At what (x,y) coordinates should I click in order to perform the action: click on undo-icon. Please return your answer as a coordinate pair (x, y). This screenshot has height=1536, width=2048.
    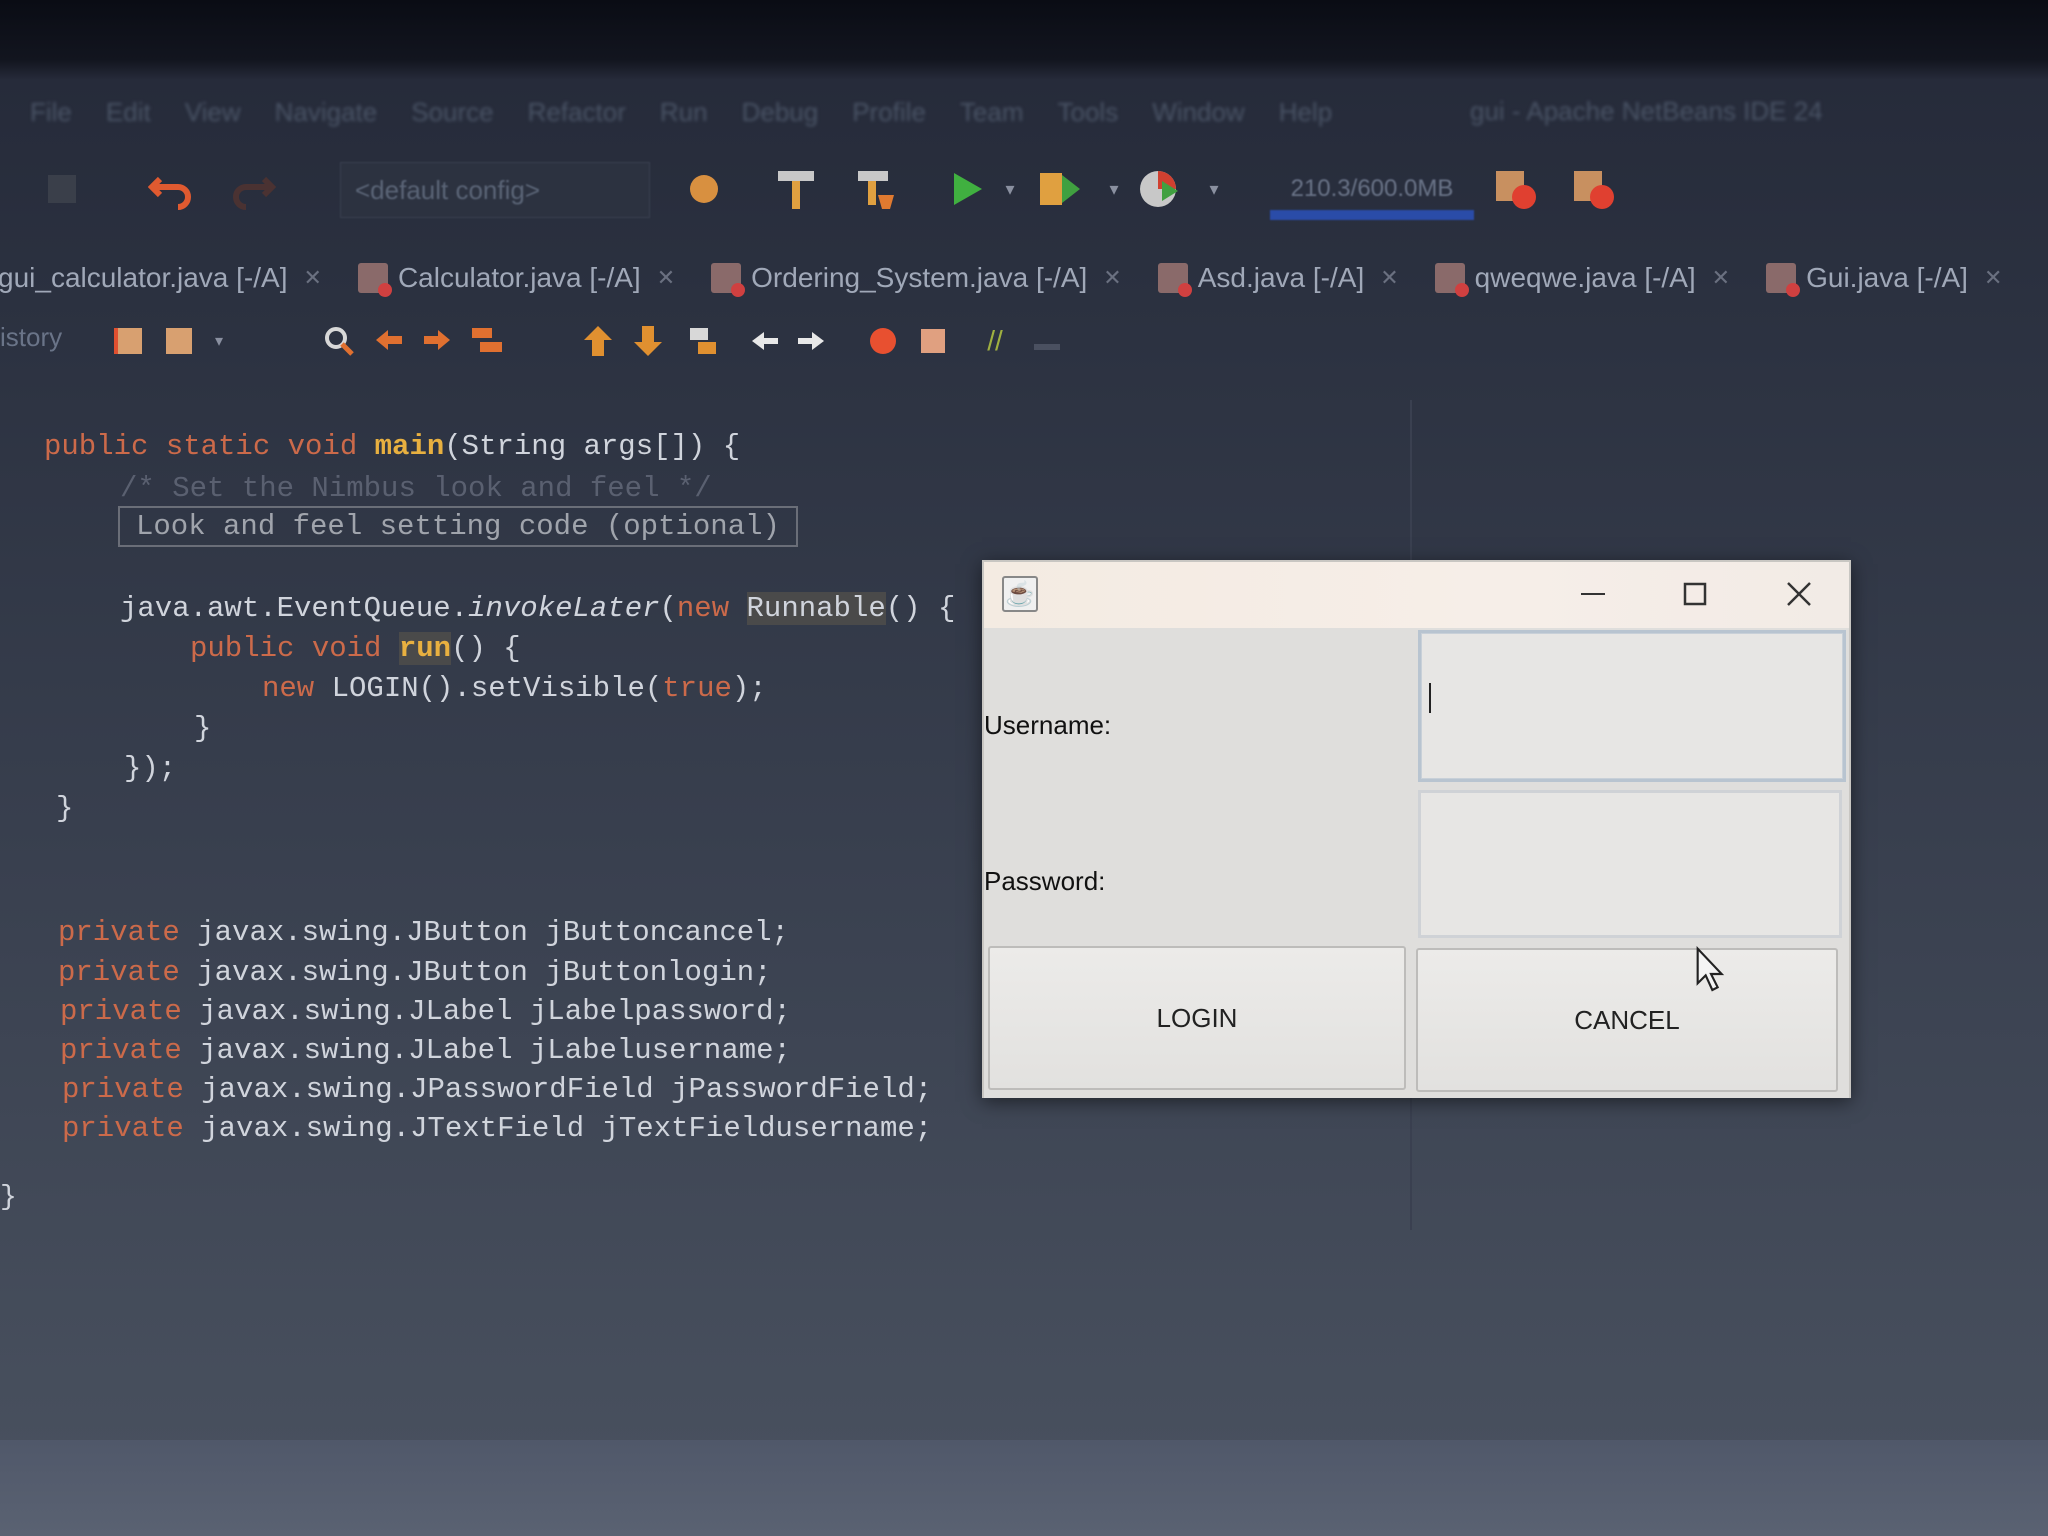
    Looking at the image, I should click on (172, 189).